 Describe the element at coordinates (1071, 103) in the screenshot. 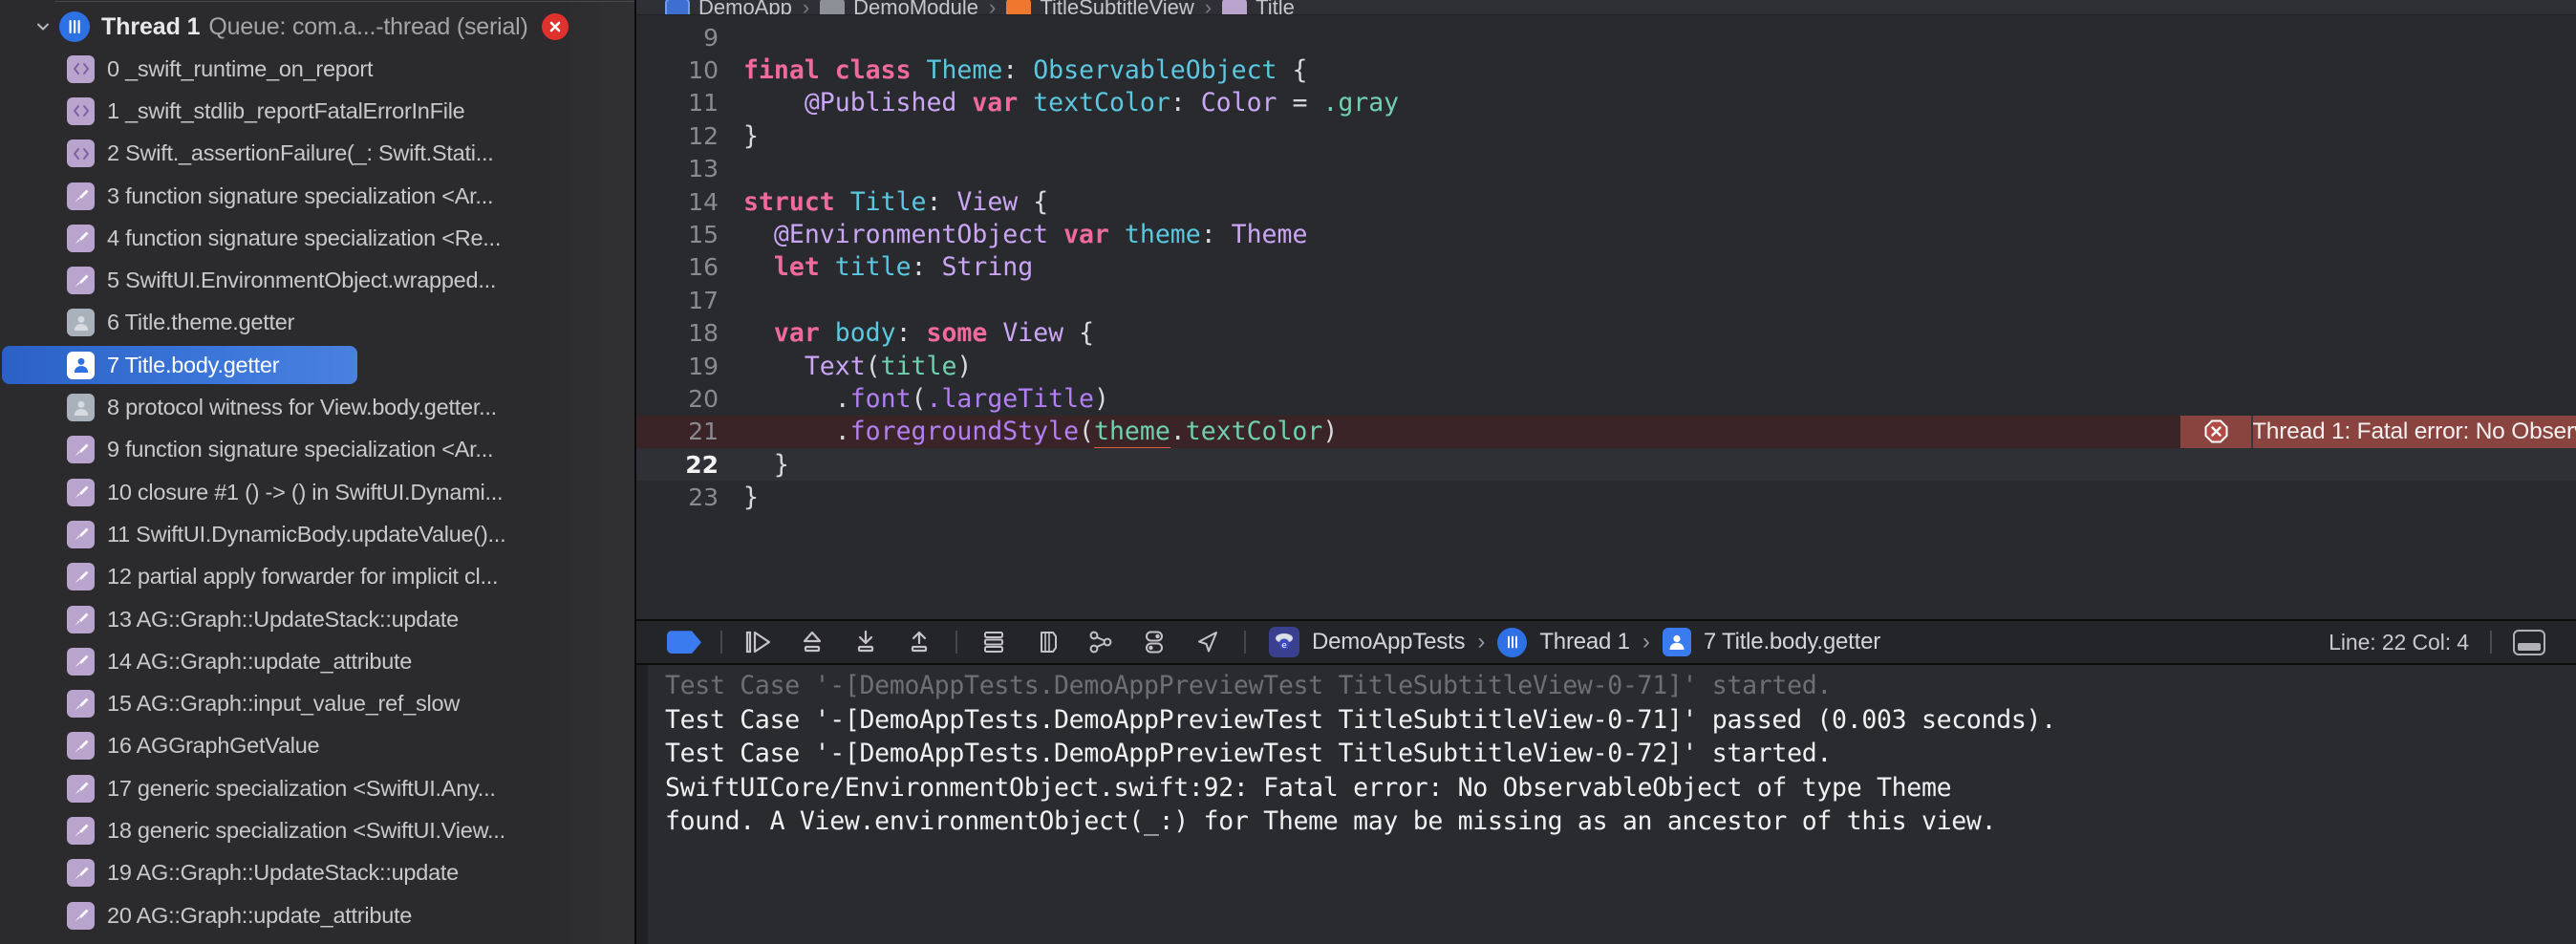

I see `code-text: @Published var textColor: Color = .gray` at that location.